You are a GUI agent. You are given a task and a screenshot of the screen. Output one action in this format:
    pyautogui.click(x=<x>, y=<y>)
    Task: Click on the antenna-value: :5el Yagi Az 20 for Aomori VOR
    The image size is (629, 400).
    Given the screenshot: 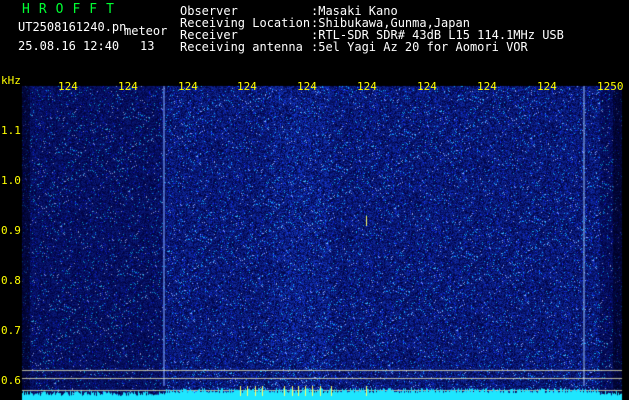 What is the action you would take?
    pyautogui.click(x=419, y=47)
    